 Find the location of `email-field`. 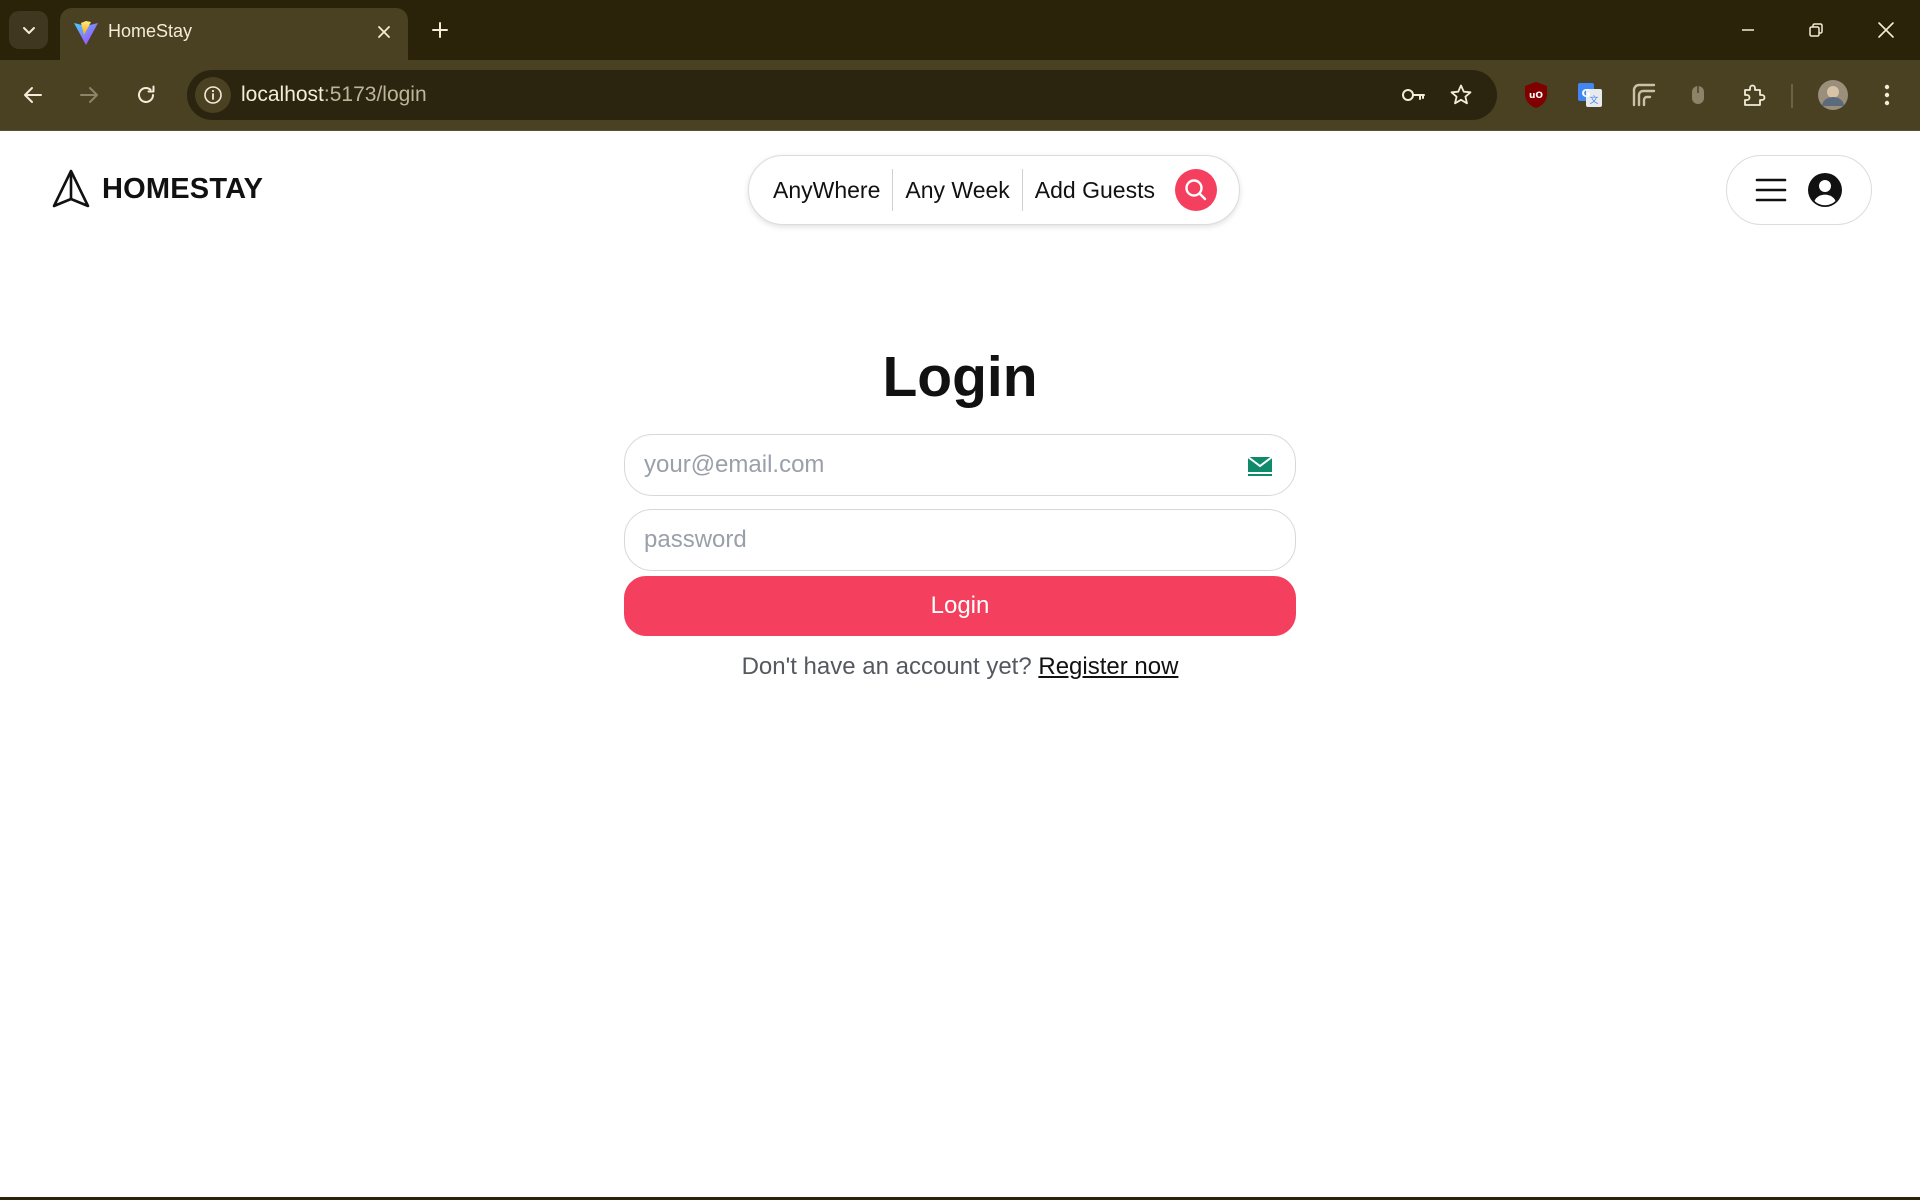

email-field is located at coordinates (960, 465).